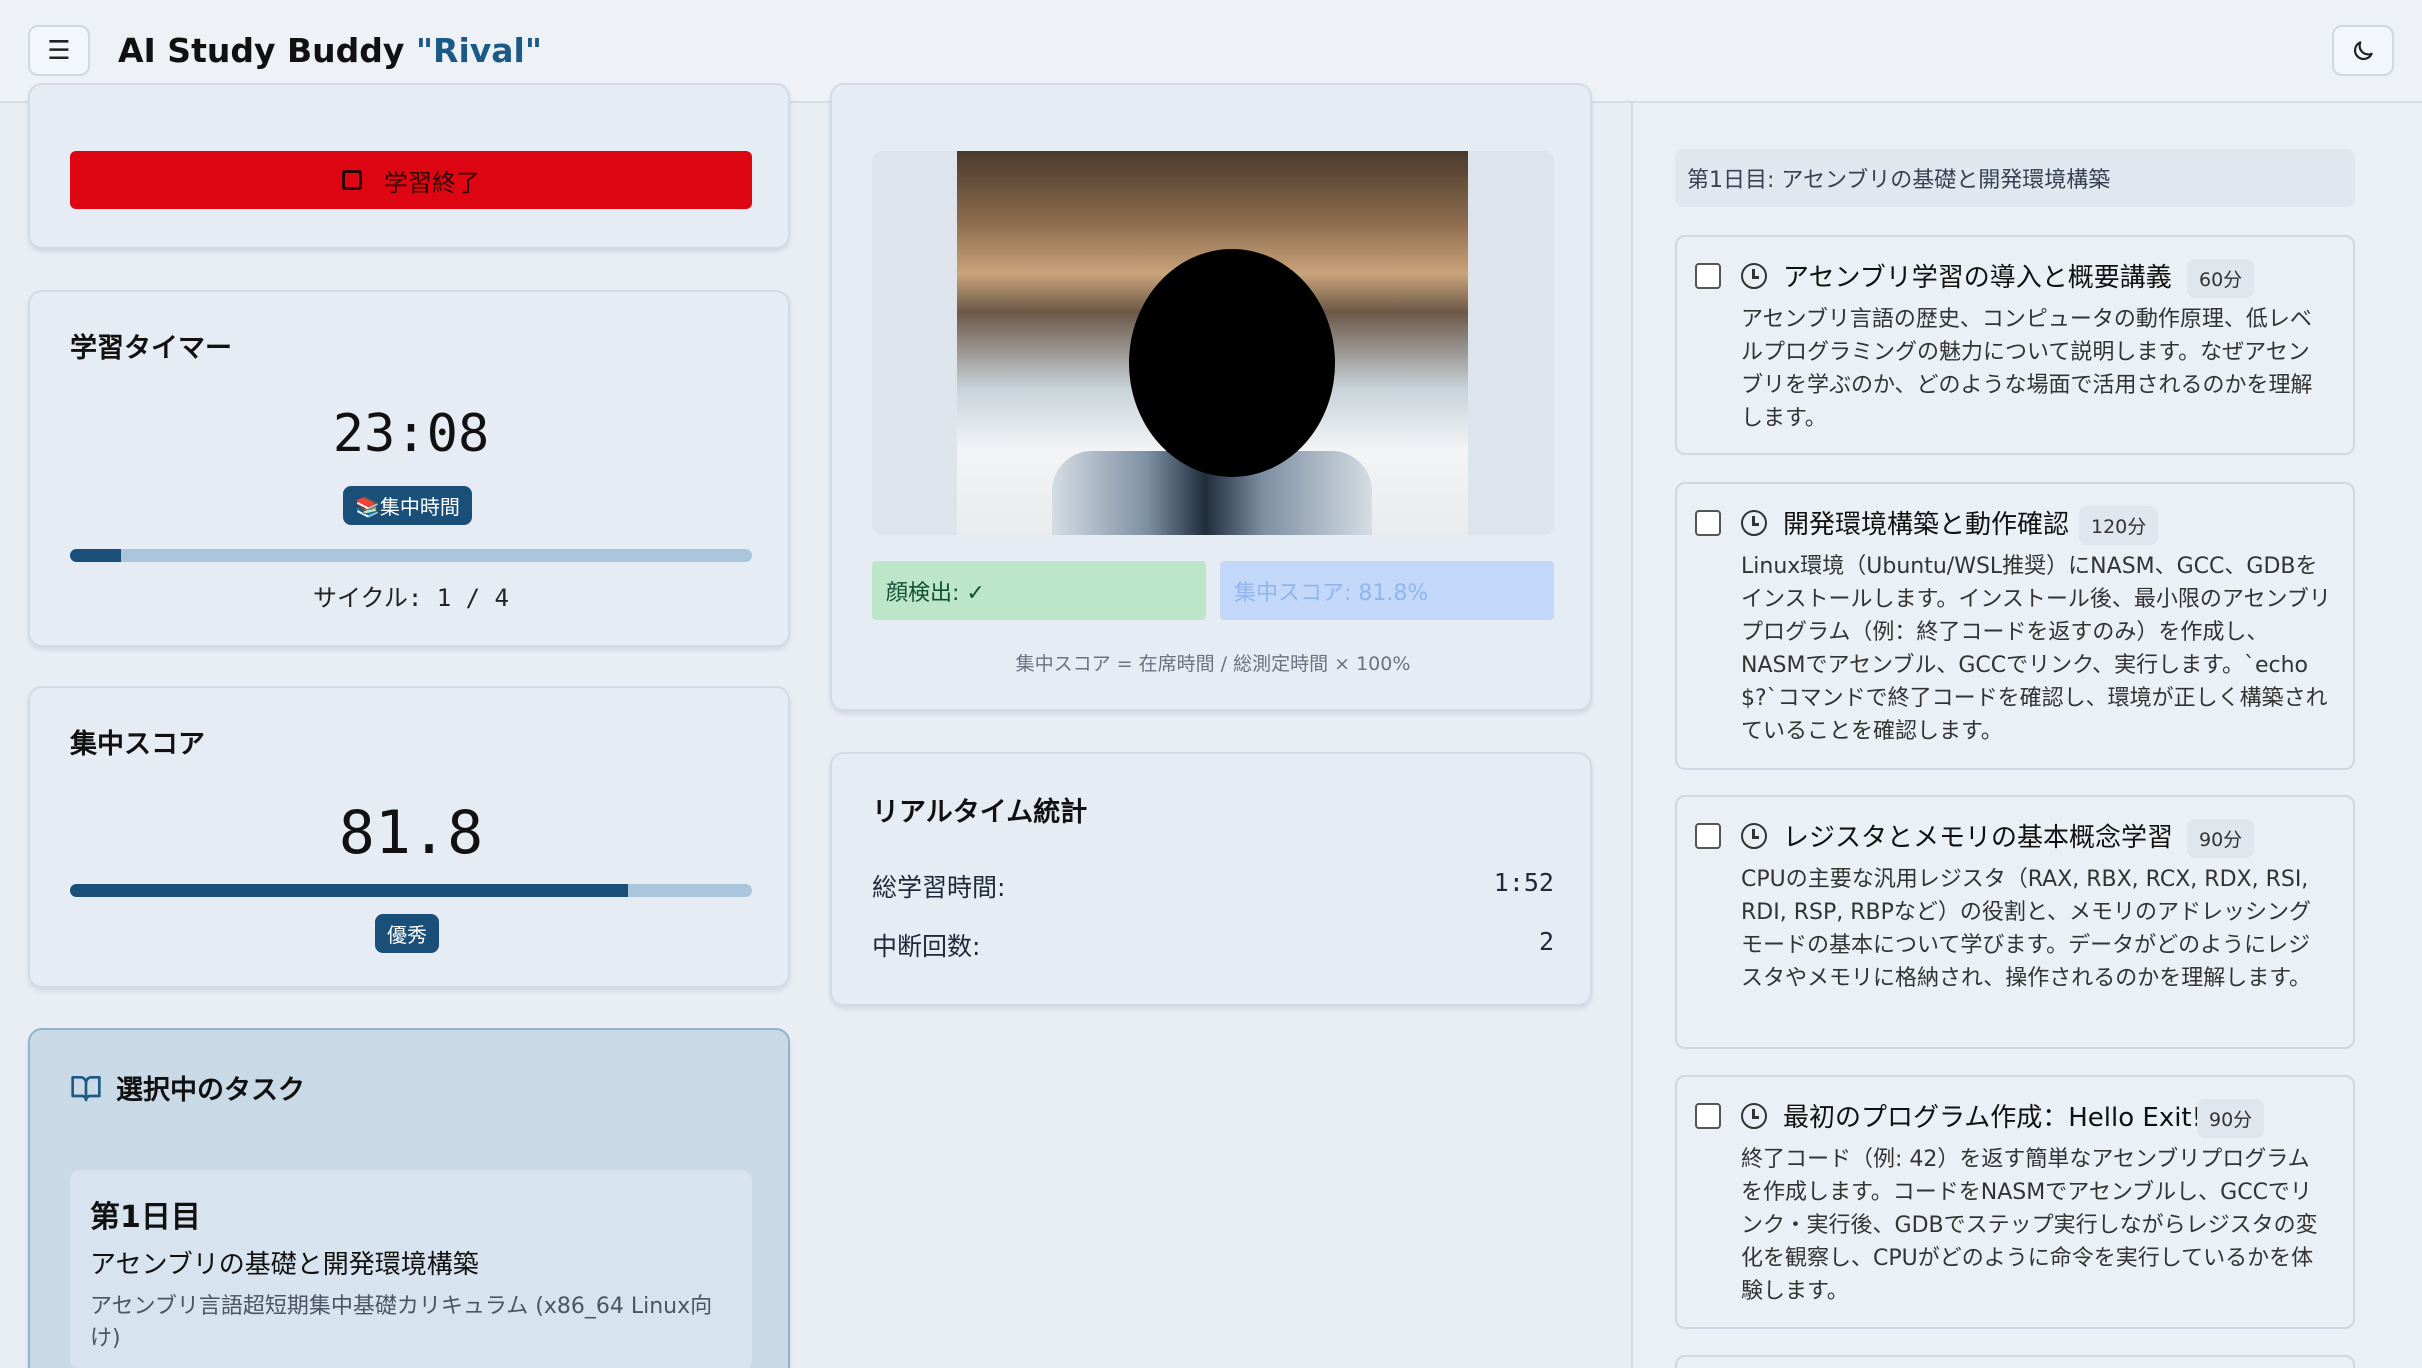 The image size is (2422, 1368). Describe the element at coordinates (145, 1217) in the screenshot. I see `selected-task-day: 第1日目` at that location.